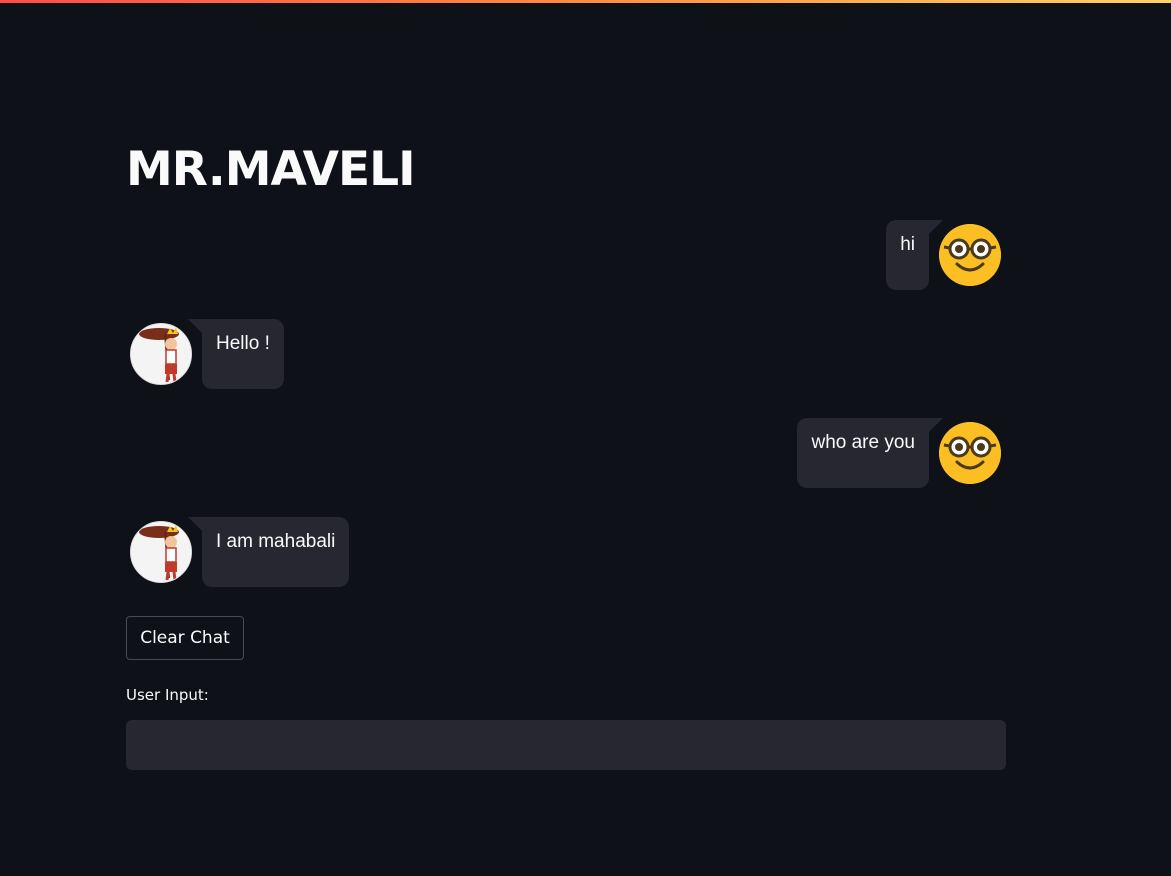  I want to click on chat-message-user: hi, so click(943, 255).